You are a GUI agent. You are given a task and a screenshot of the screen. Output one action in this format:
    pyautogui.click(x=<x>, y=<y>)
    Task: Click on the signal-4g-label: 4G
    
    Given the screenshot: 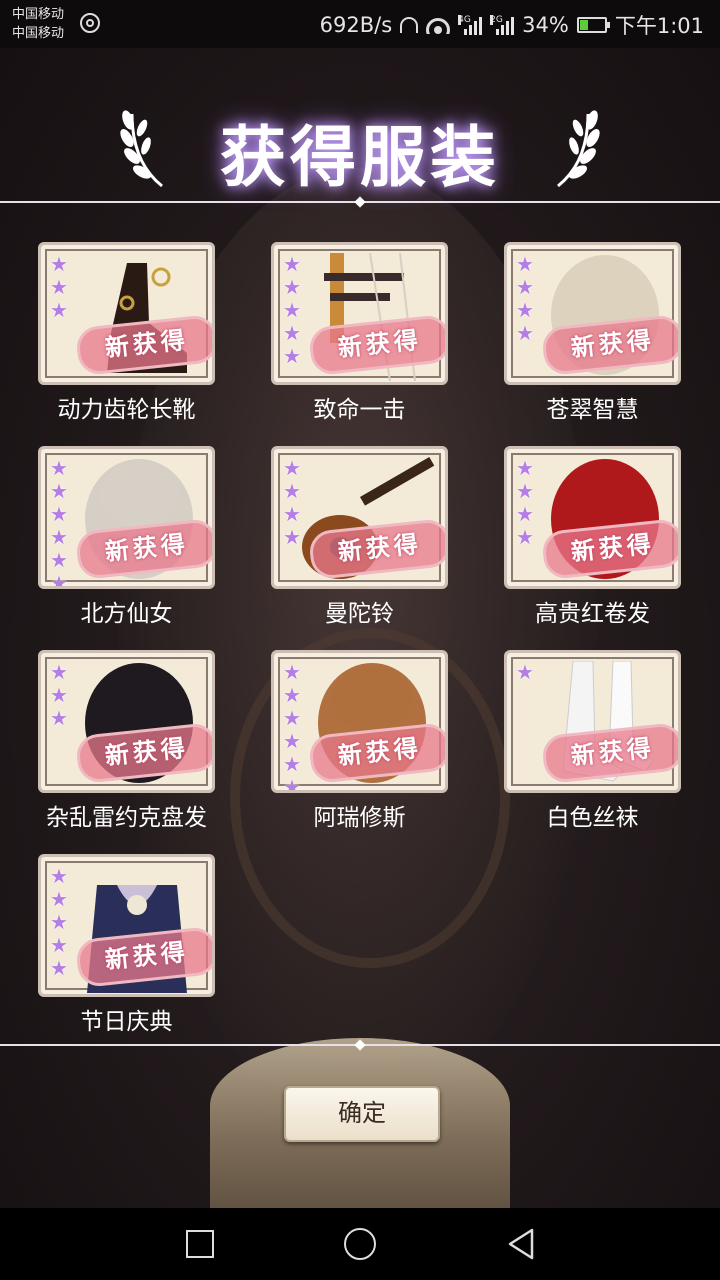 What is the action you would take?
    pyautogui.click(x=464, y=20)
    